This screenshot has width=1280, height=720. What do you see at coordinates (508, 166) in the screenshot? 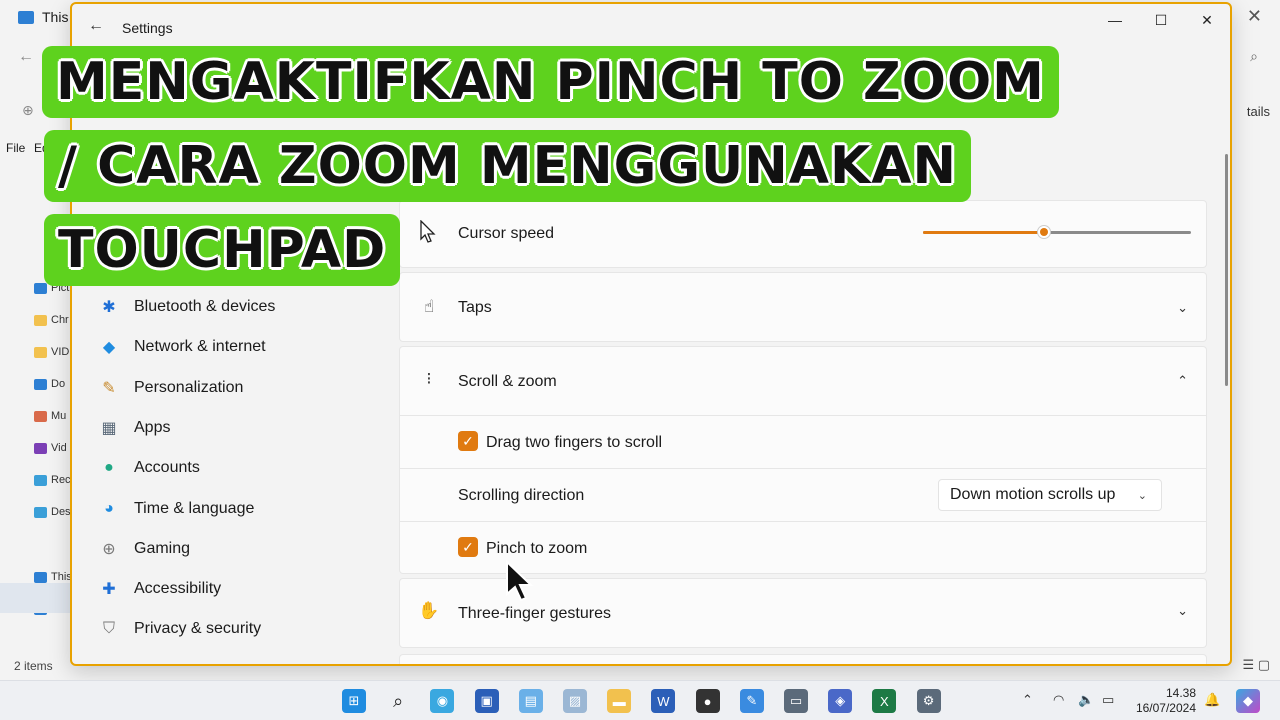
I see `headline-line-2: / CARA ZOOM MENGGUNAKAN` at bounding box center [508, 166].